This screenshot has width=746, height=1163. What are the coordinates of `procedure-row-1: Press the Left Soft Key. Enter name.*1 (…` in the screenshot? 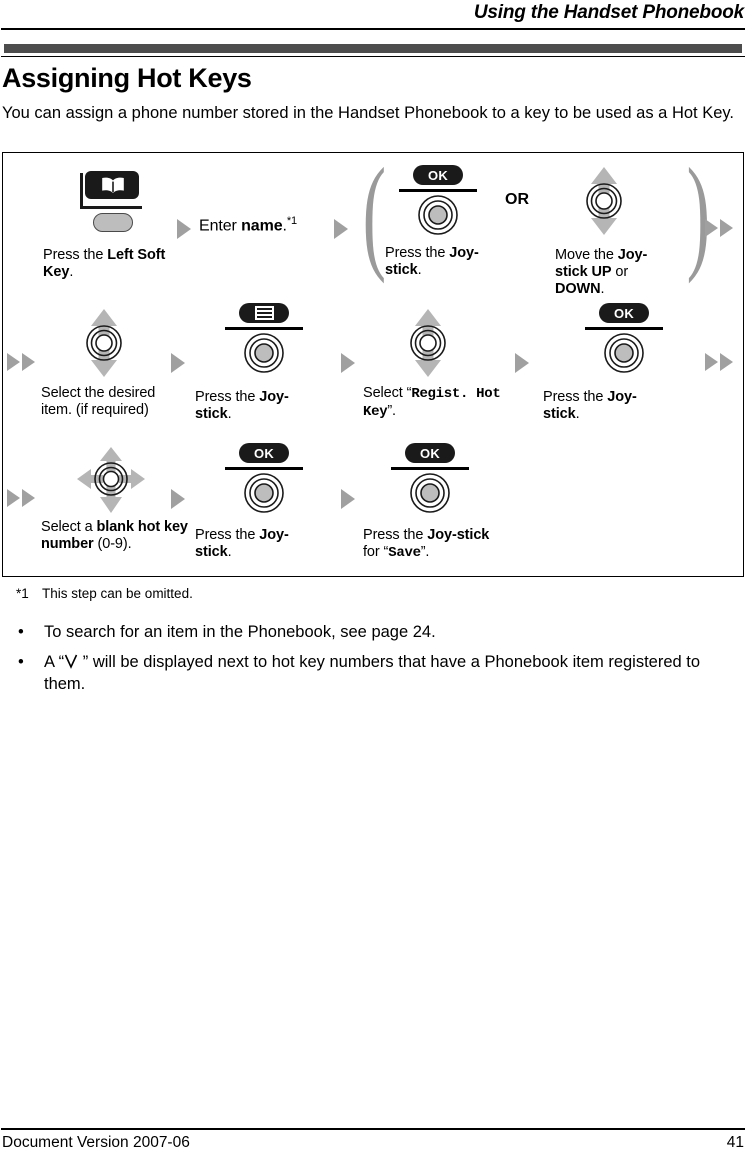 It's located at (374, 220).